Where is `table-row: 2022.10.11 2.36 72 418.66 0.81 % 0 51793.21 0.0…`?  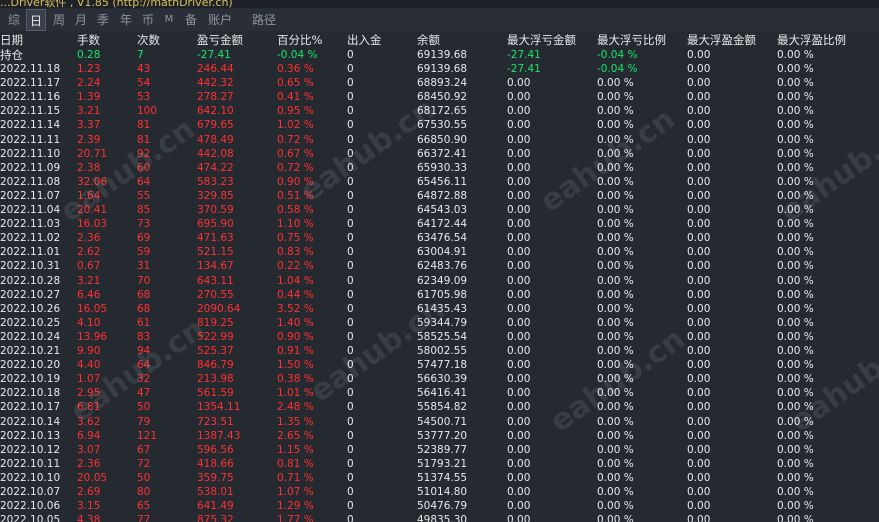
table-row: 2022.10.11 2.36 72 418.66 0.81 % 0 51793.21 0.0… is located at coordinates (439, 464).